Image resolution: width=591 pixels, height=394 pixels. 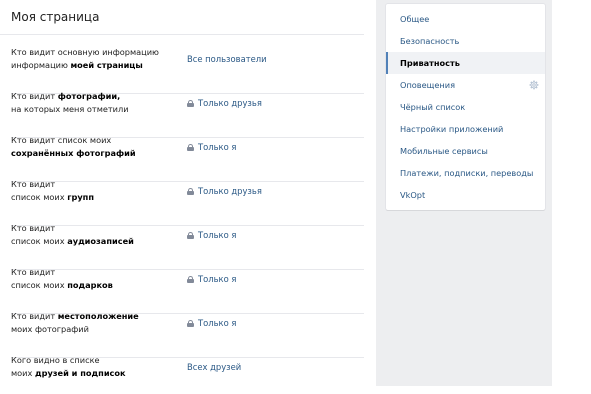 I want to click on menu-item-blacklist: Чёрный список, so click(x=465, y=107).